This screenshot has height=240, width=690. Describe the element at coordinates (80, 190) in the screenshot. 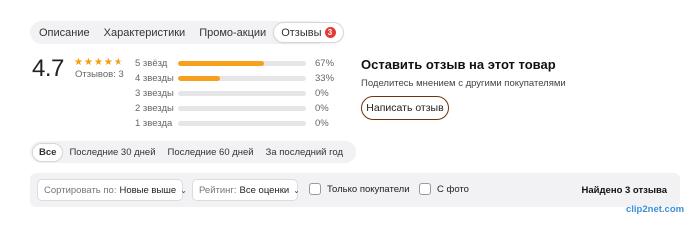

I see `sort-select-label: Сортировать по:` at that location.